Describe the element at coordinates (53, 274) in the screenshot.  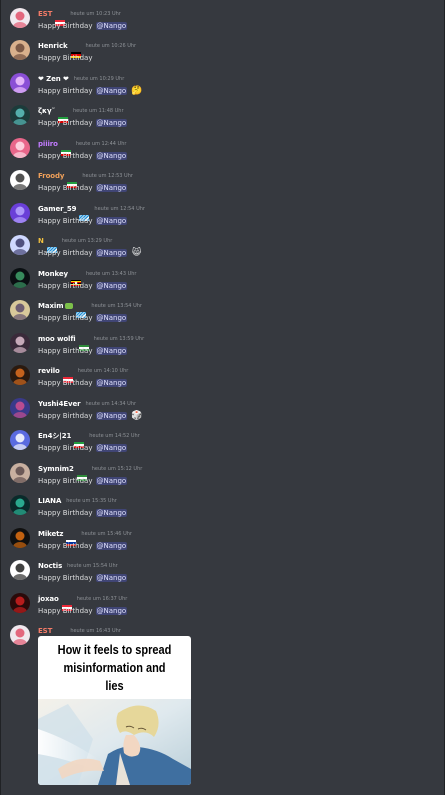
I see `username: Monkey` at that location.